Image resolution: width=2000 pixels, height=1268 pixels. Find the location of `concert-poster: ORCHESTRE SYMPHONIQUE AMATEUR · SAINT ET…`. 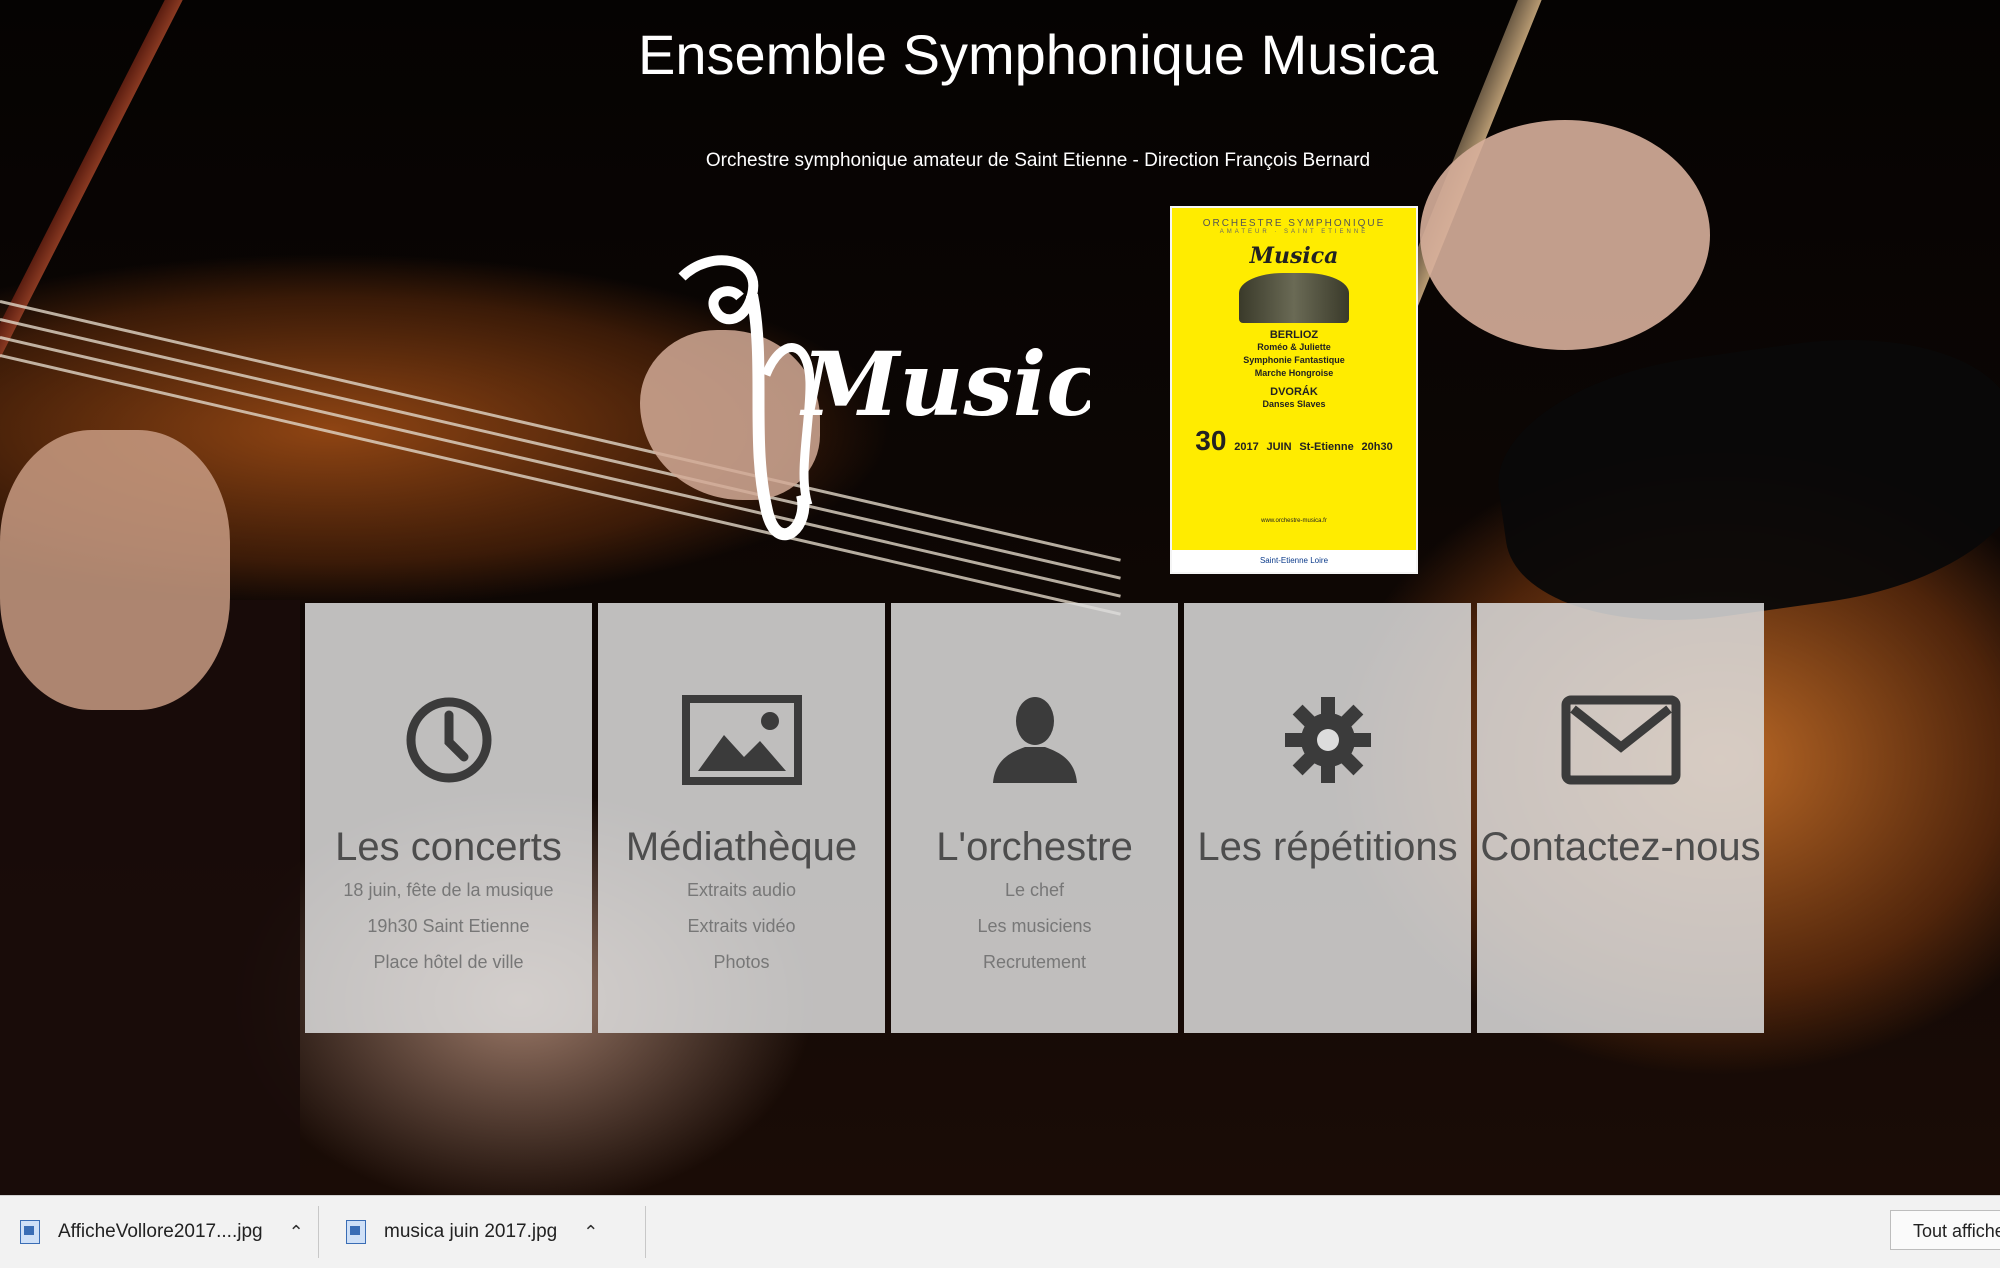

concert-poster: ORCHESTRE SYMPHONIQUE AMATEUR · SAINT ET… is located at coordinates (1294, 390).